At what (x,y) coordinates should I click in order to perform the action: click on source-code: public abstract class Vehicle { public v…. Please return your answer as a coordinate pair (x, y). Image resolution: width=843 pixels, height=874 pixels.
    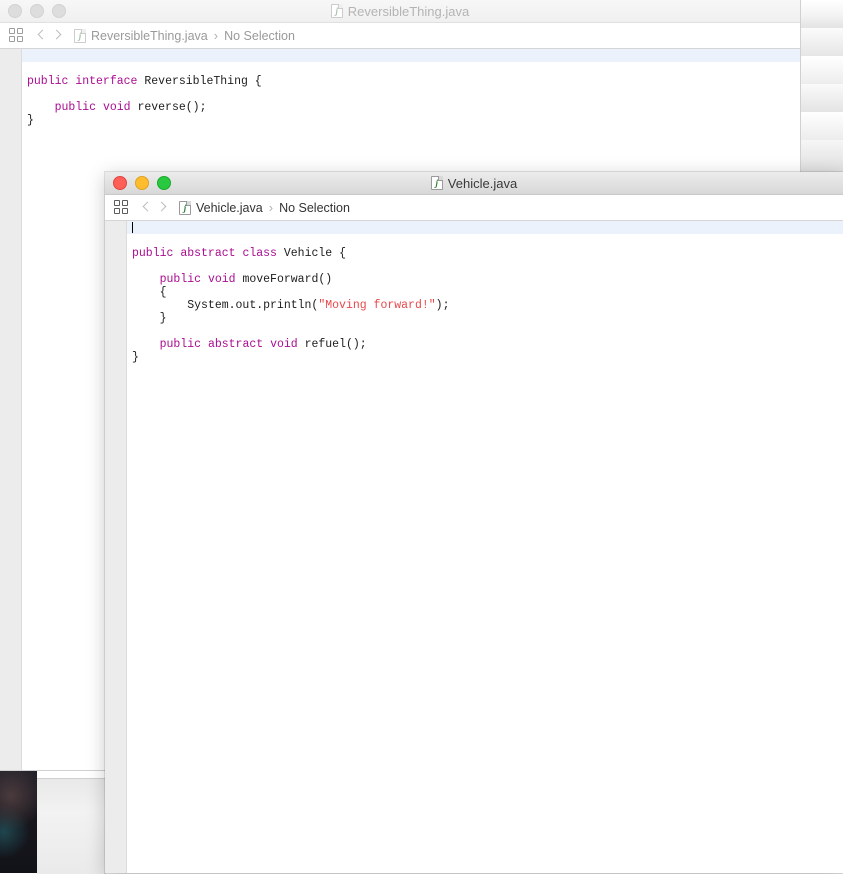
    Looking at the image, I should click on (485, 292).